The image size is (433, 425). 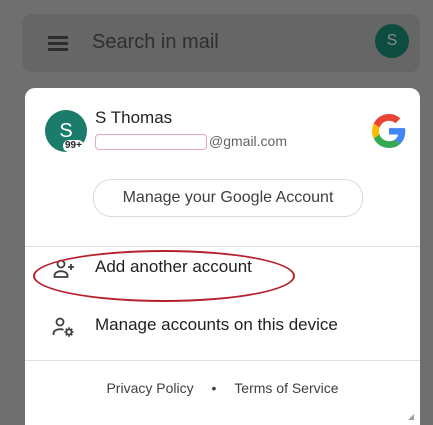 What do you see at coordinates (151, 142) in the screenshot?
I see `email-redaction-box` at bounding box center [151, 142].